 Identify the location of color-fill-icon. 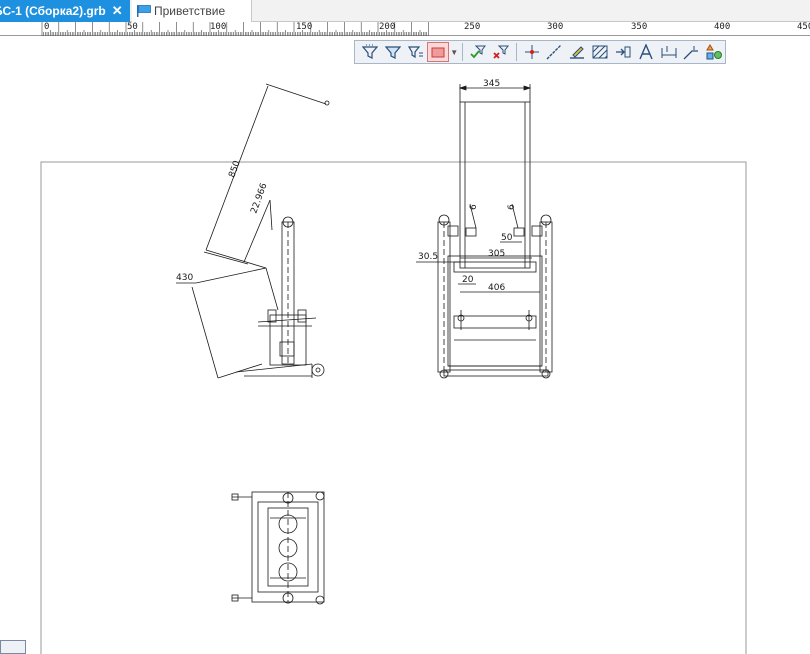
(438, 52).